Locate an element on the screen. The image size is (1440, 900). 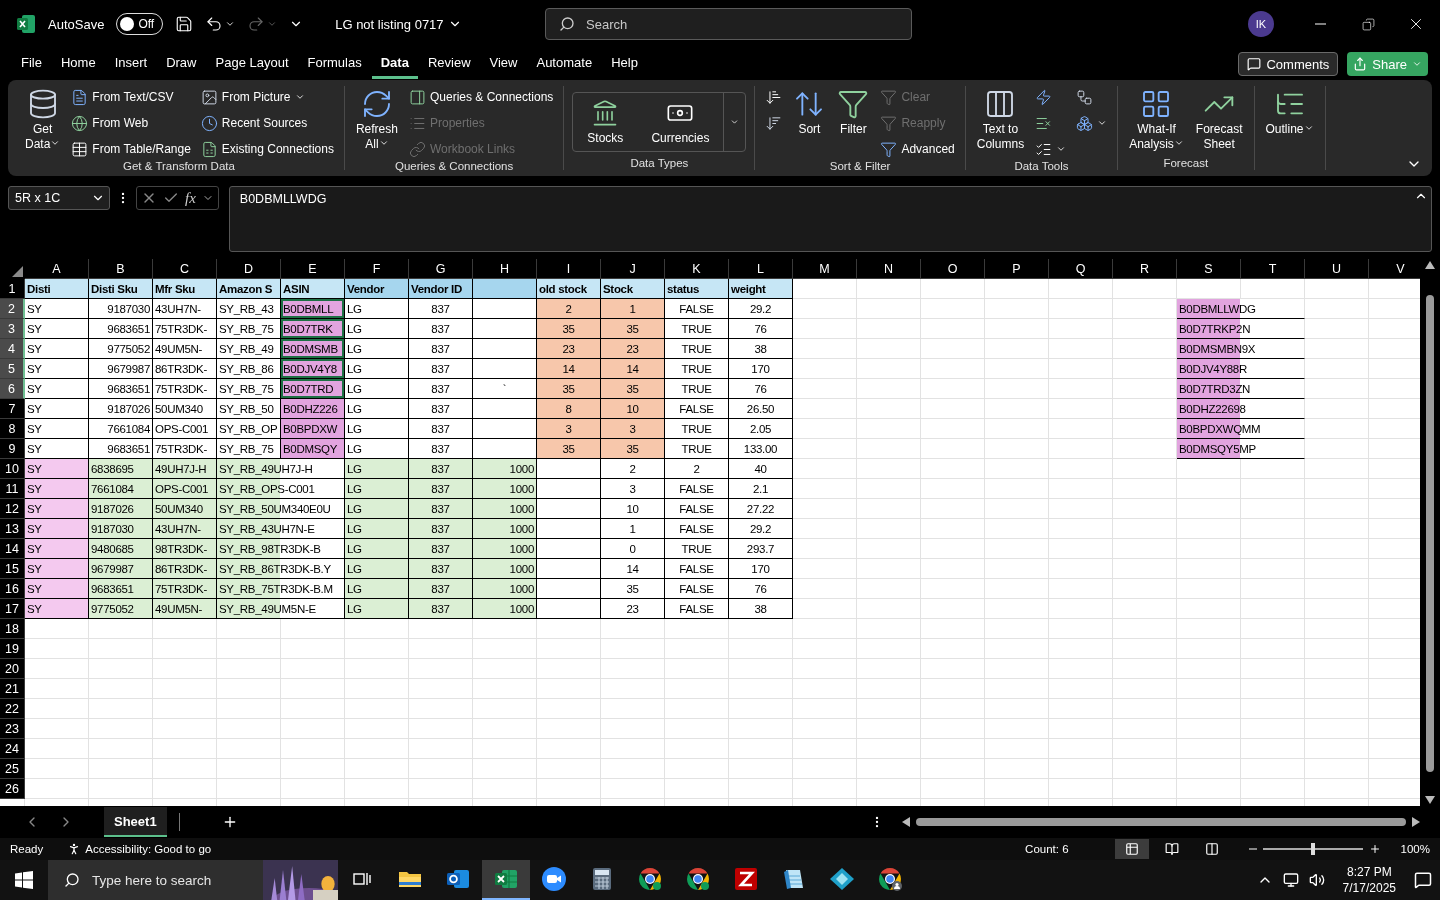
row-header: 15 is located at coordinates (12, 569).